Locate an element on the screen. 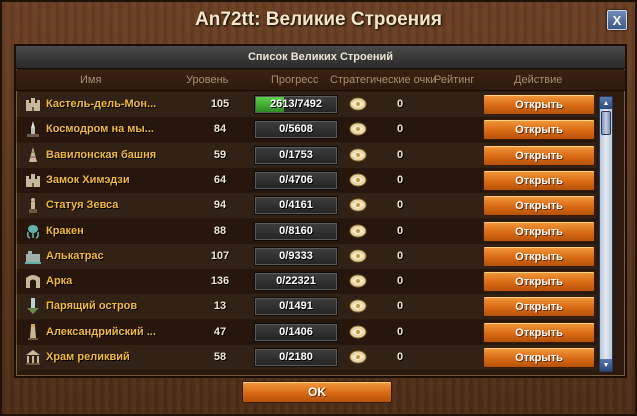  building-name: Алькатрас is located at coordinates (111, 256).